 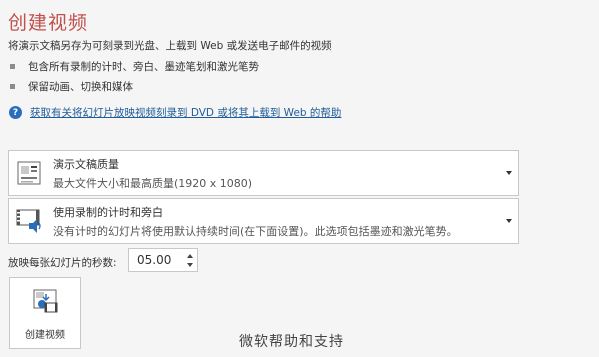 I want to click on bullet-item: 保留动画、切换和媒体, so click(x=71, y=86).